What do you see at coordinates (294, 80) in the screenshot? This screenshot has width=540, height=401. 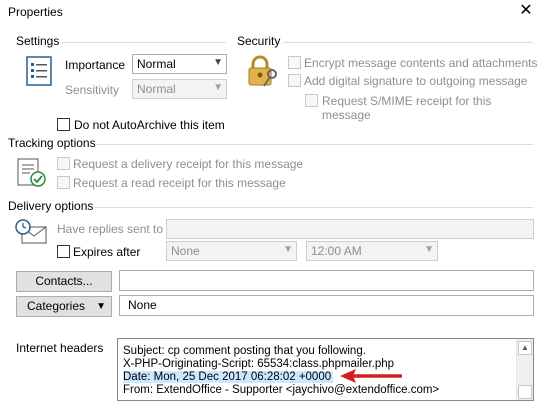 I see `digital-signature-checkbox` at bounding box center [294, 80].